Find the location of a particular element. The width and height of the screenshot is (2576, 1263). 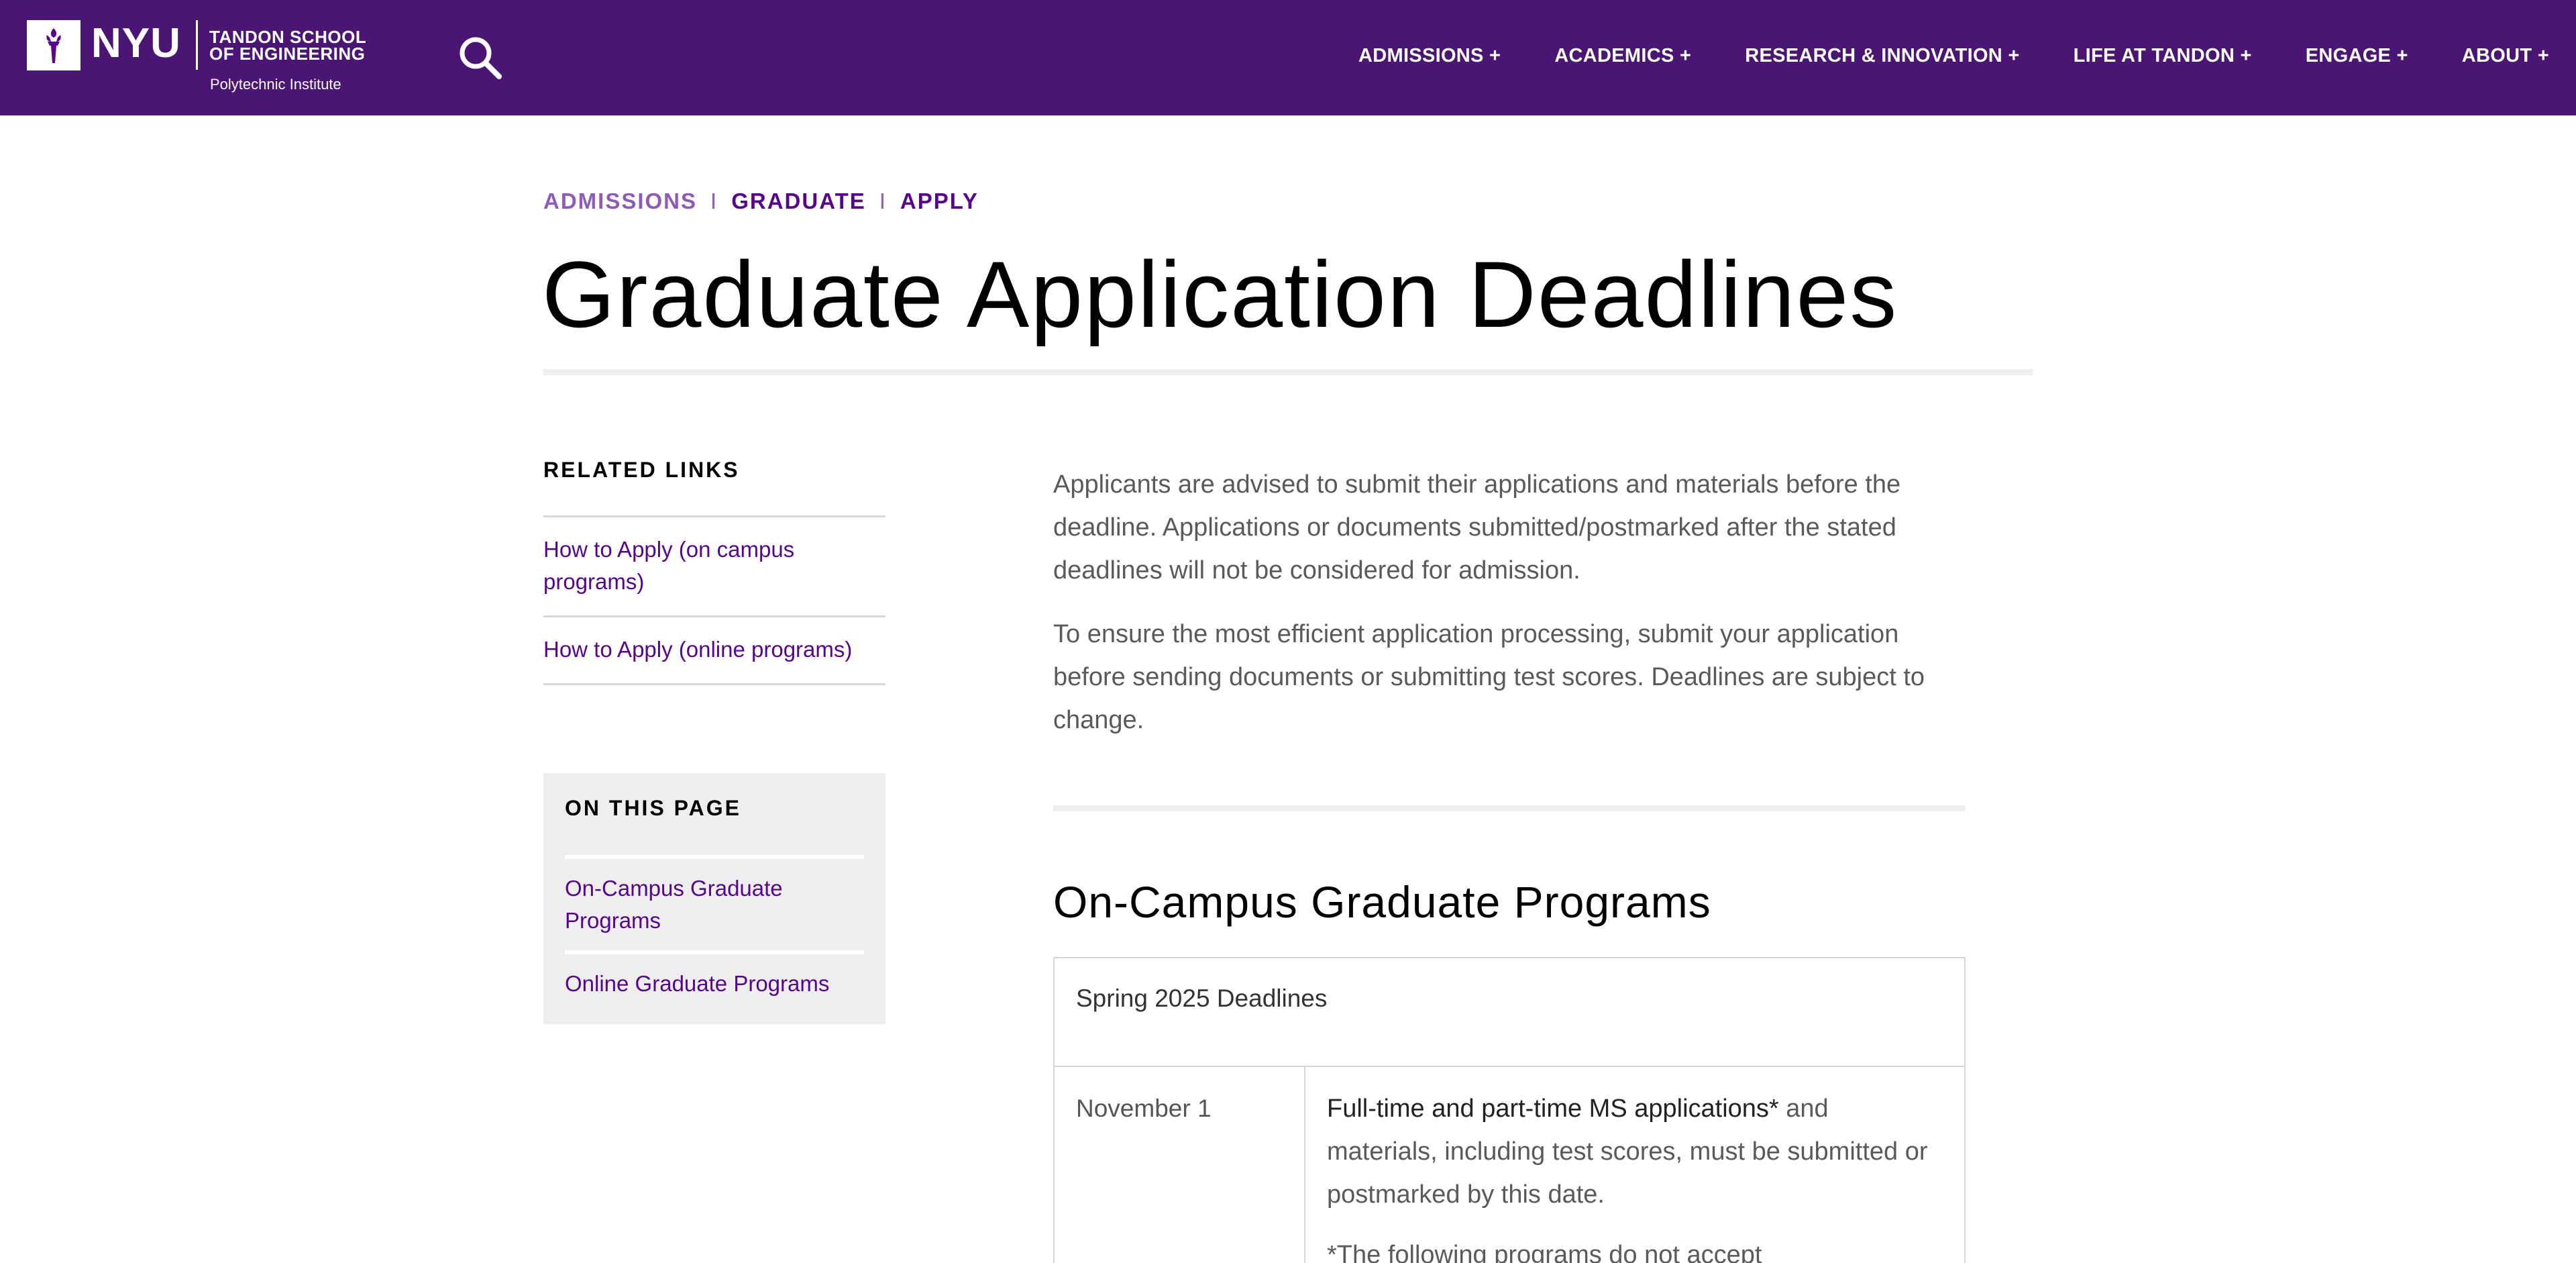

title-divider is located at coordinates (1288, 372).